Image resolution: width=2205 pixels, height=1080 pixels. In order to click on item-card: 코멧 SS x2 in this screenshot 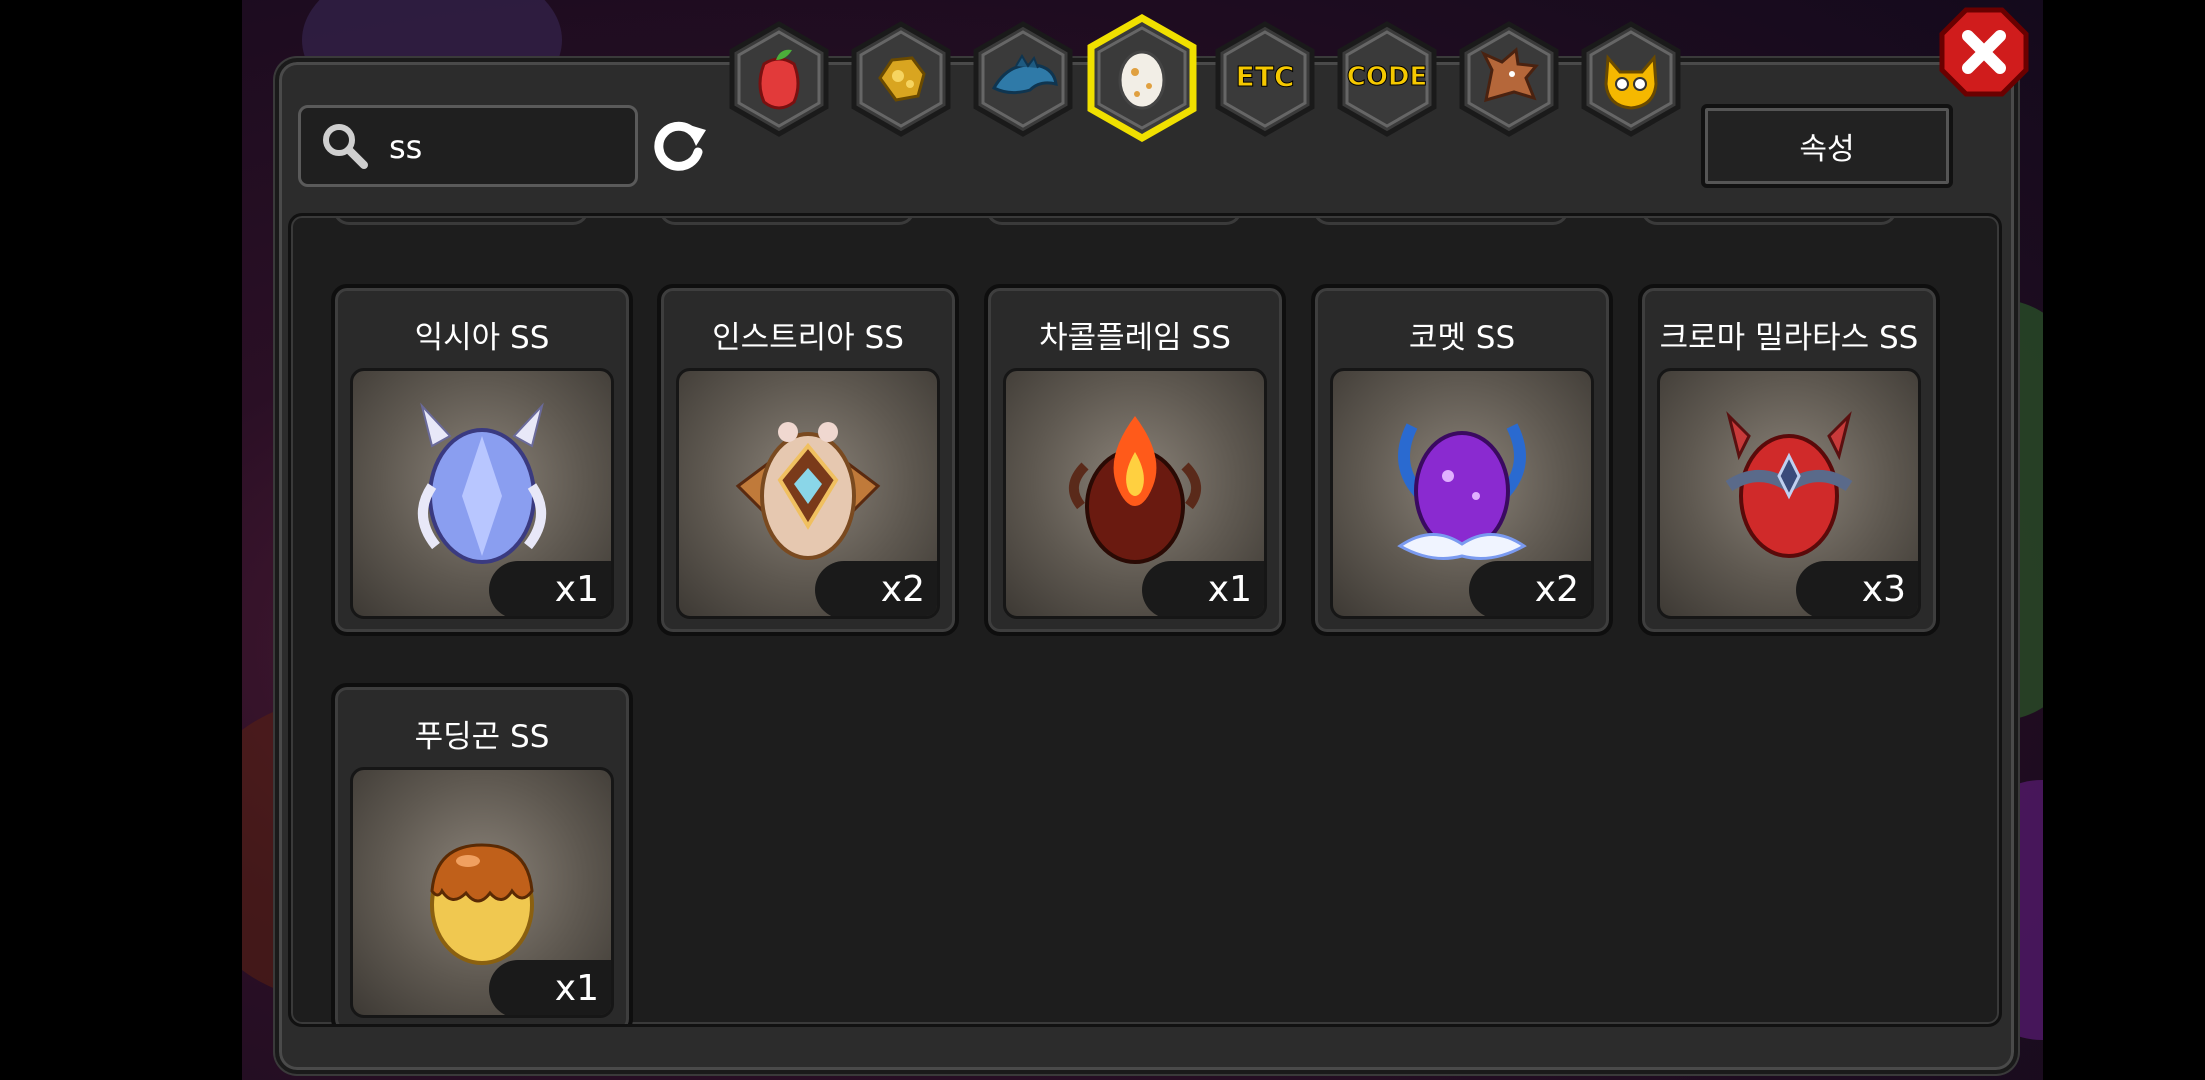, I will do `click(1462, 460)`.